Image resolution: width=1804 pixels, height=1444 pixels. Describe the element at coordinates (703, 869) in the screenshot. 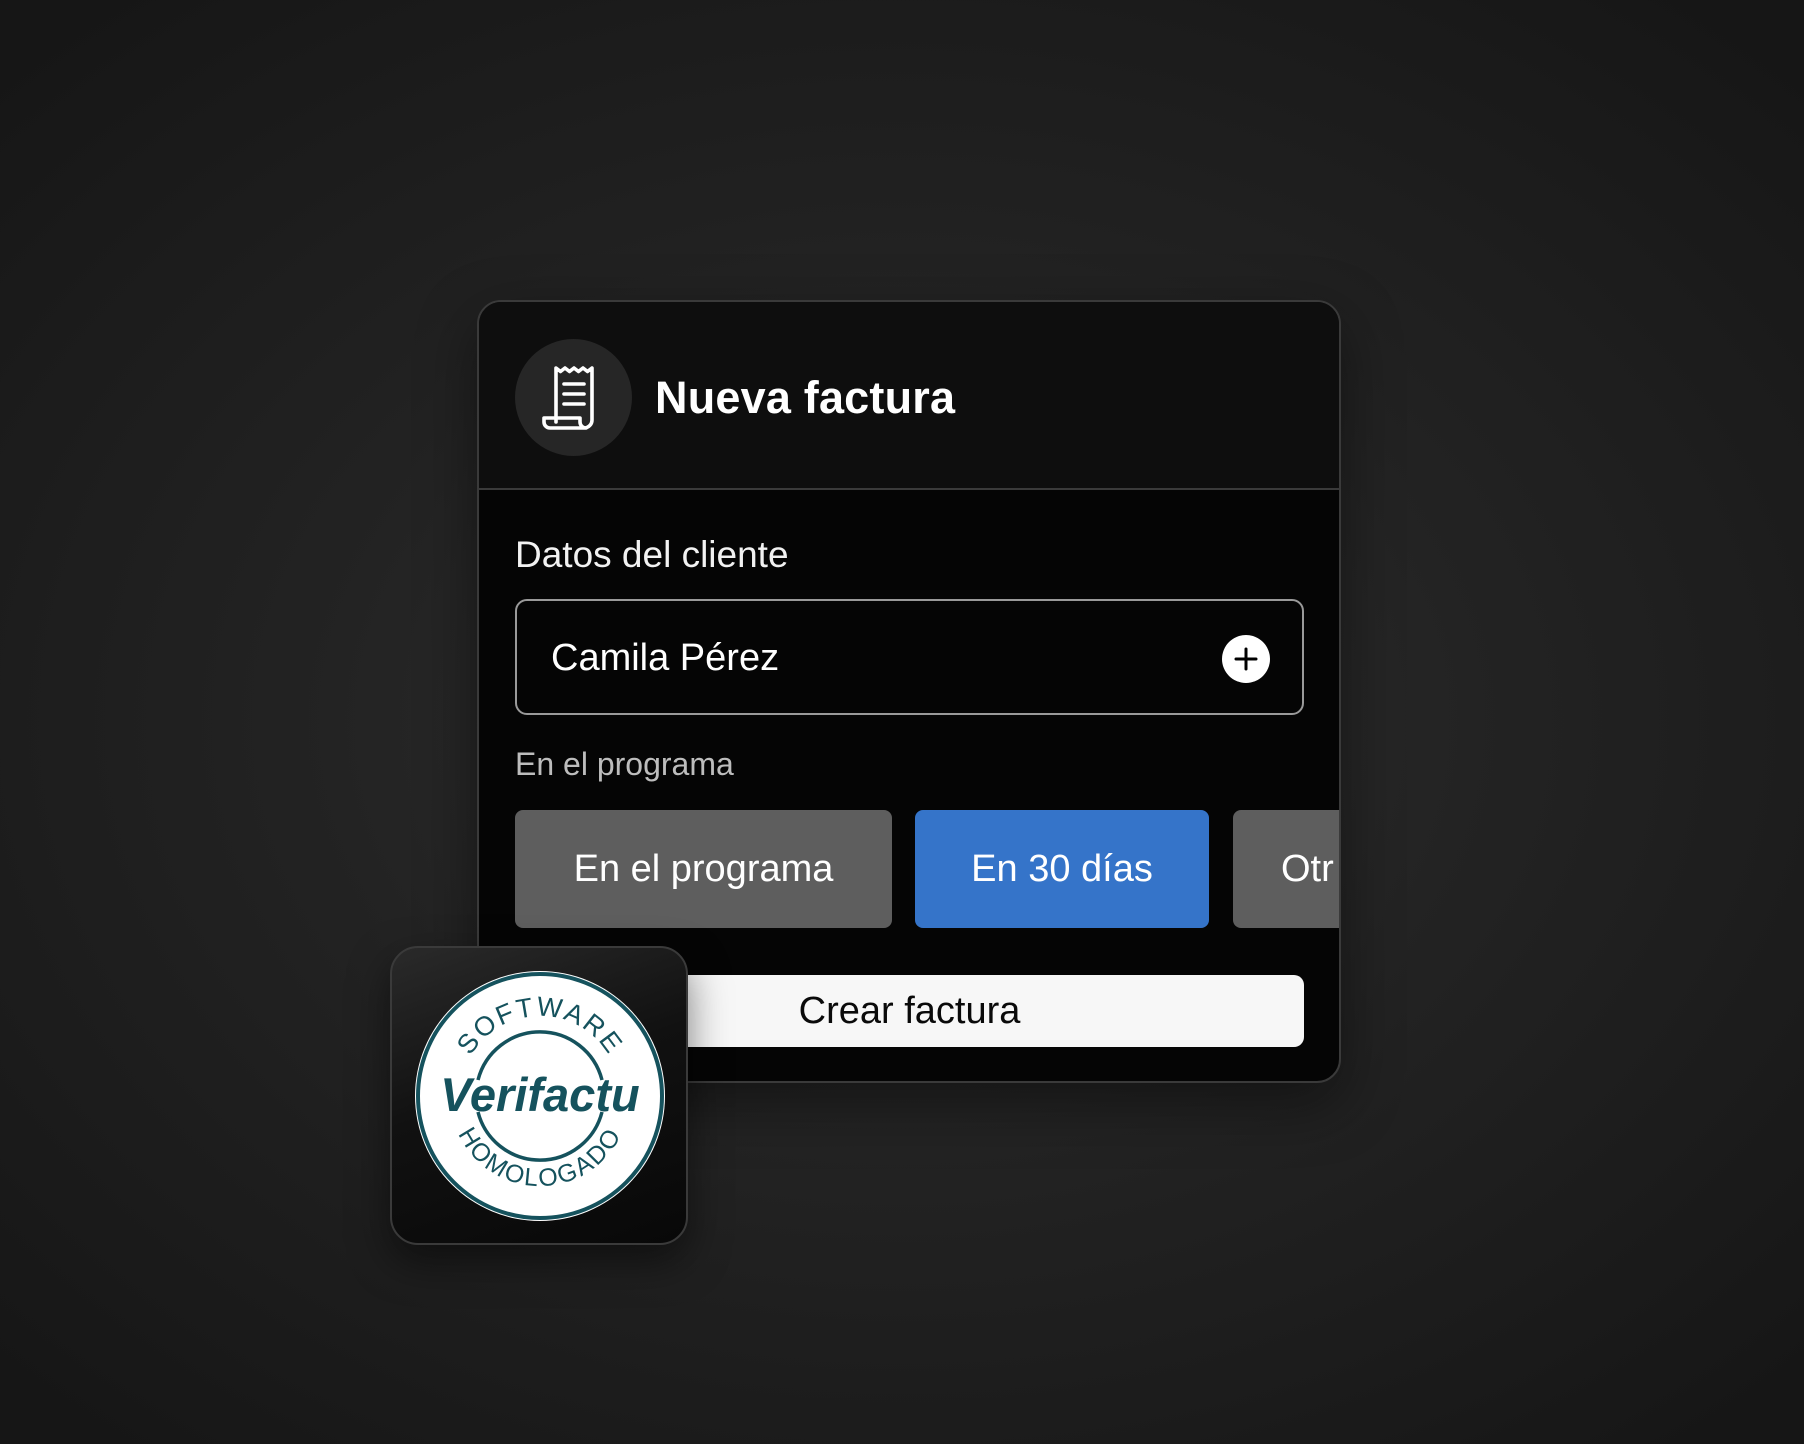

I see `payment-option-program: En el programa` at that location.